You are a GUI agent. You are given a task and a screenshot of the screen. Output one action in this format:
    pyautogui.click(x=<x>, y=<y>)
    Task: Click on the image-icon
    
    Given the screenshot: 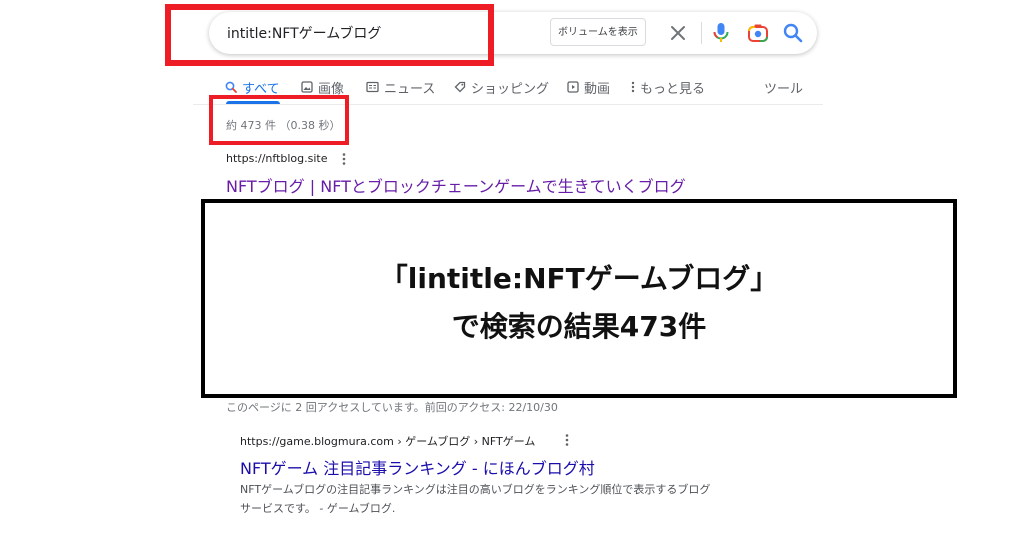 What is the action you would take?
    pyautogui.click(x=307, y=87)
    